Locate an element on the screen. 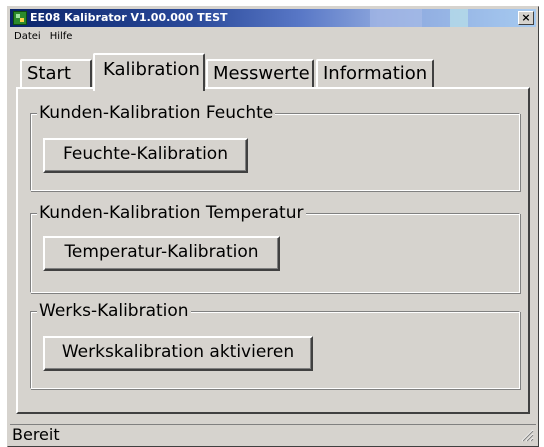  tab-messwerte: Messwerte is located at coordinates (260, 74).